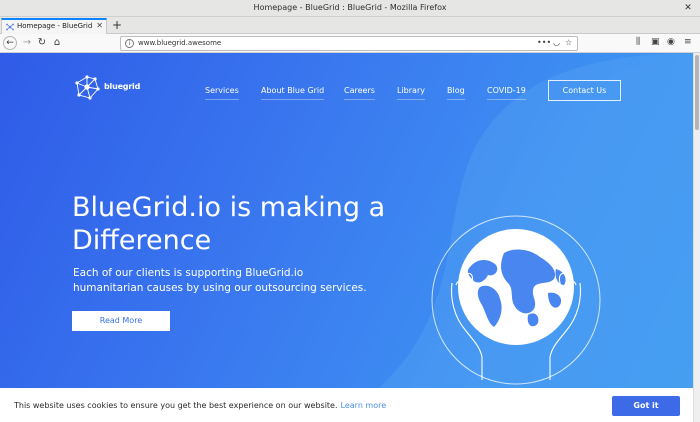 Image resolution: width=700 pixels, height=422 pixels. I want to click on globe-hands-illustration, so click(516, 300).